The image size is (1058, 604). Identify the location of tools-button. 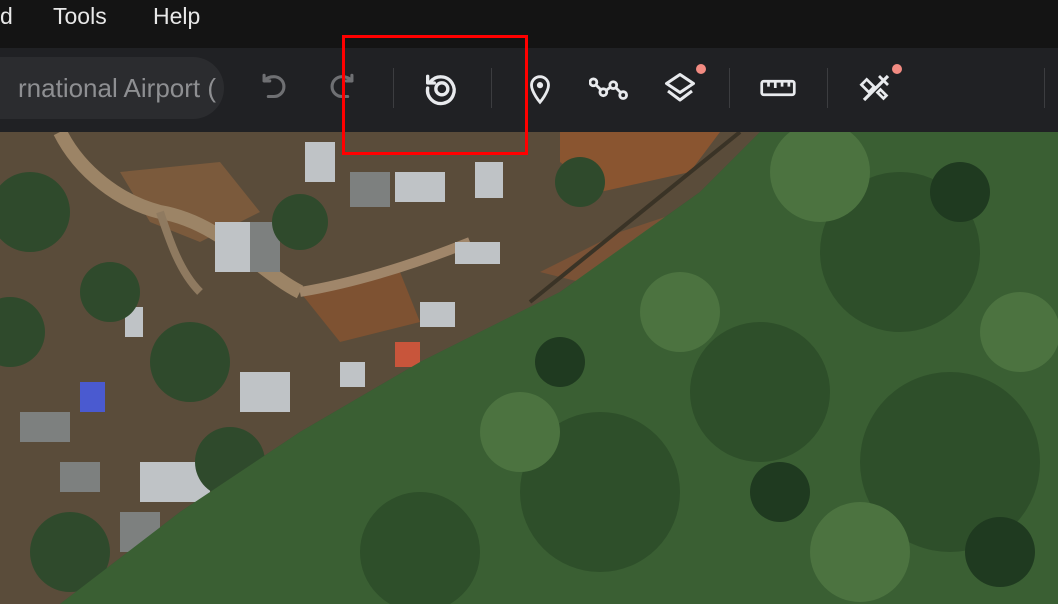
(876, 88).